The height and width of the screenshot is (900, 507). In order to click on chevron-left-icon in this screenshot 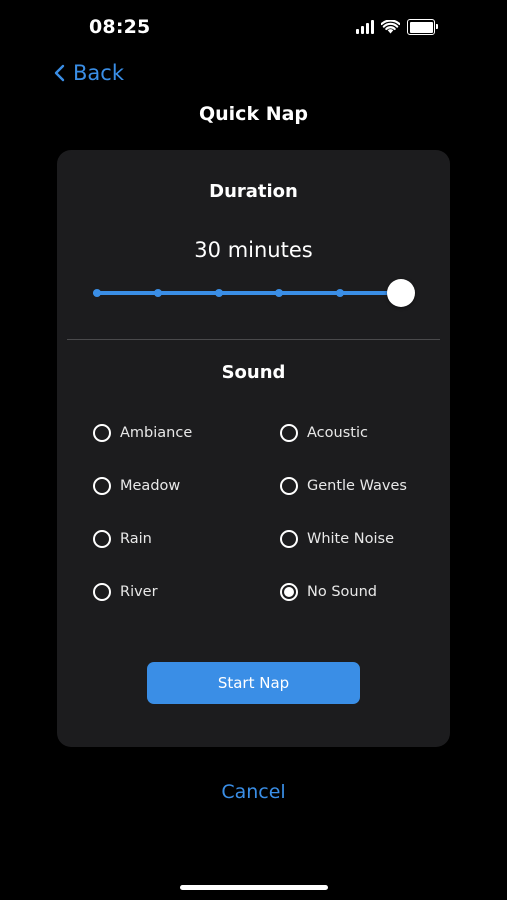, I will do `click(59, 73)`.